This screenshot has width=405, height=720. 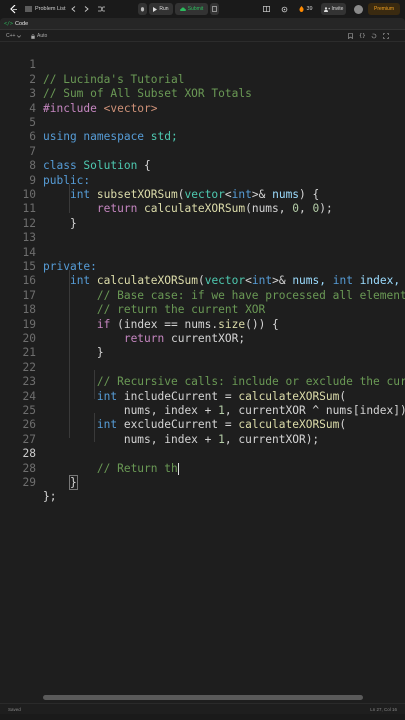 What do you see at coordinates (142, 9) in the screenshot?
I see `bug-icon` at bounding box center [142, 9].